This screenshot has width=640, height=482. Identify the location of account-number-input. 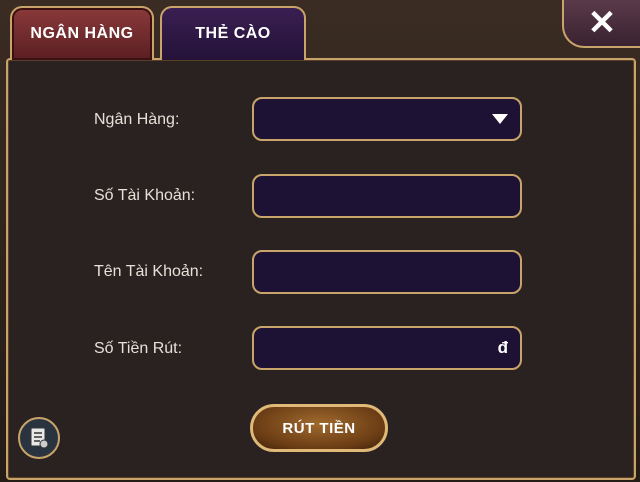
(387, 196).